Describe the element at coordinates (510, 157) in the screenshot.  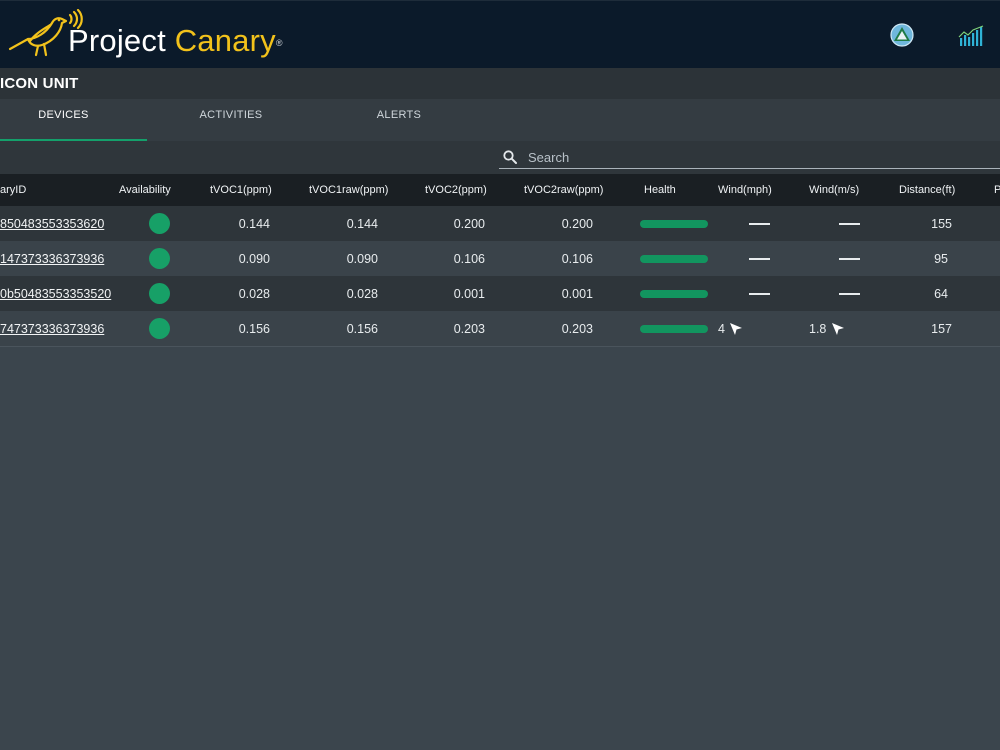
I see `search-icon` at that location.